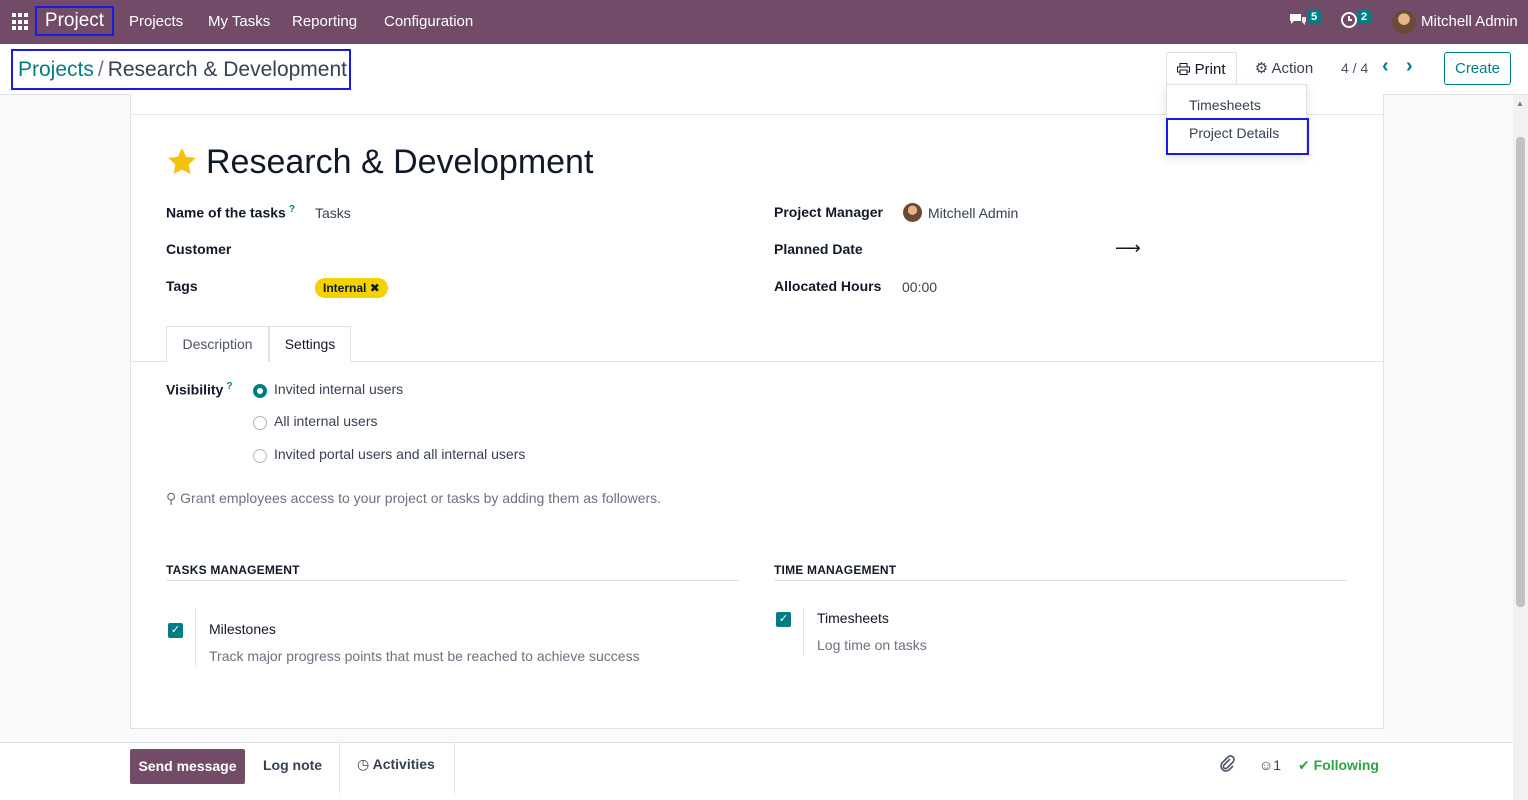 The height and width of the screenshot is (800, 1528). Describe the element at coordinates (973, 213) in the screenshot. I see `project-manager-field: Mitchell Admin` at that location.